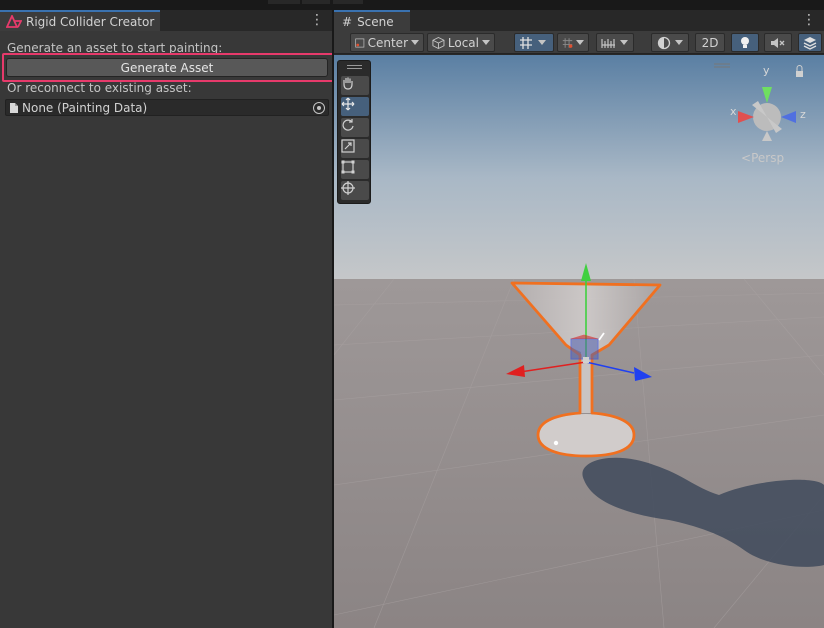 Image resolution: width=824 pixels, height=628 pixels. Describe the element at coordinates (348, 104) in the screenshot. I see `move-arrows-icon` at that location.